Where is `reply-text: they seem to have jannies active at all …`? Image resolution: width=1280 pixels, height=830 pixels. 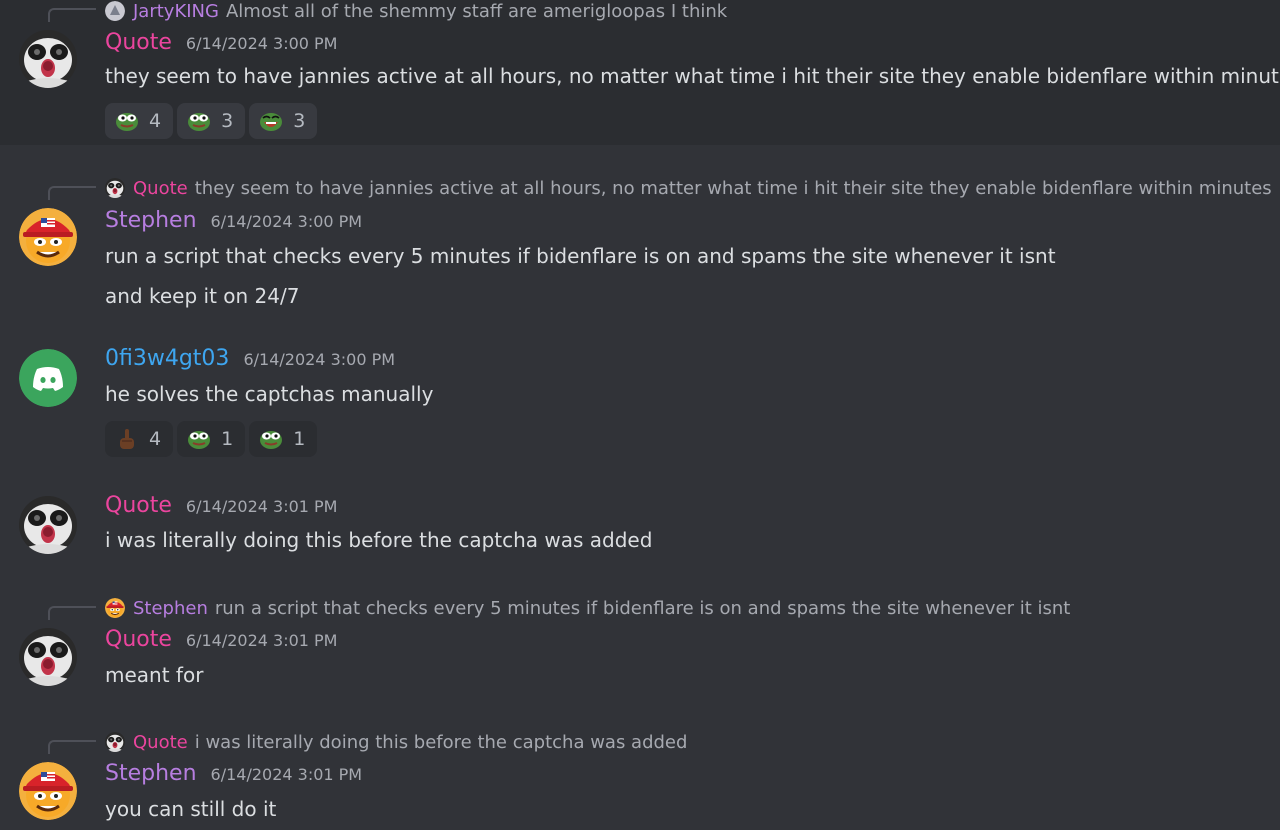
reply-text: they seem to have jannies active at all … is located at coordinates (733, 188).